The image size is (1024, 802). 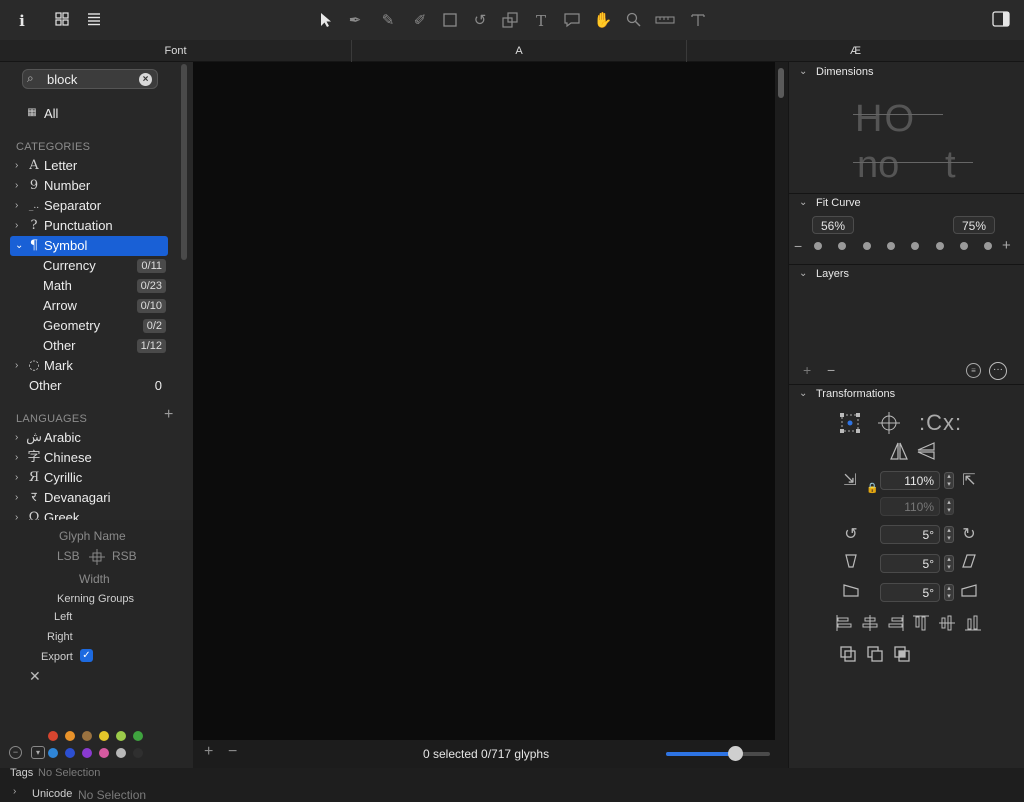 I want to click on add-layer-icon: +, so click(x=807, y=370).